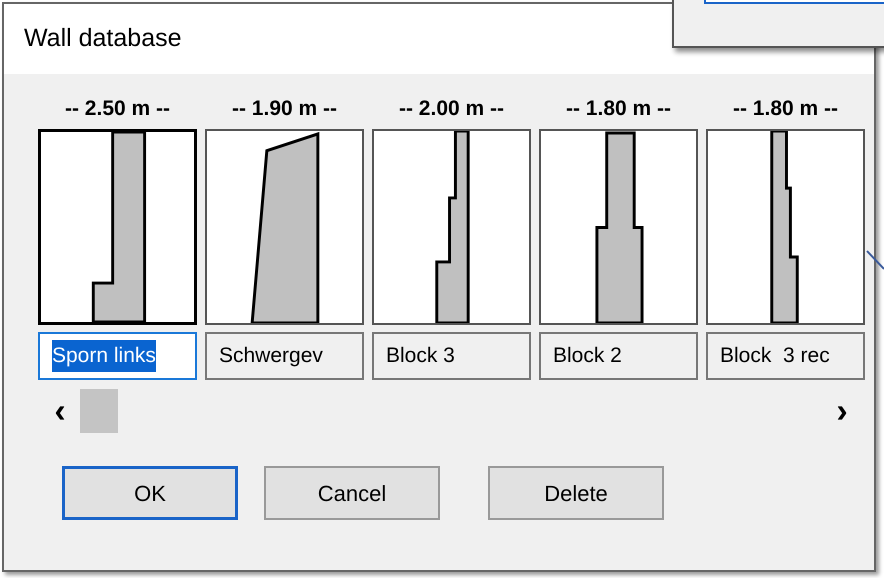  Describe the element at coordinates (117, 356) in the screenshot. I see `wall-name-field: Sporn links` at that location.